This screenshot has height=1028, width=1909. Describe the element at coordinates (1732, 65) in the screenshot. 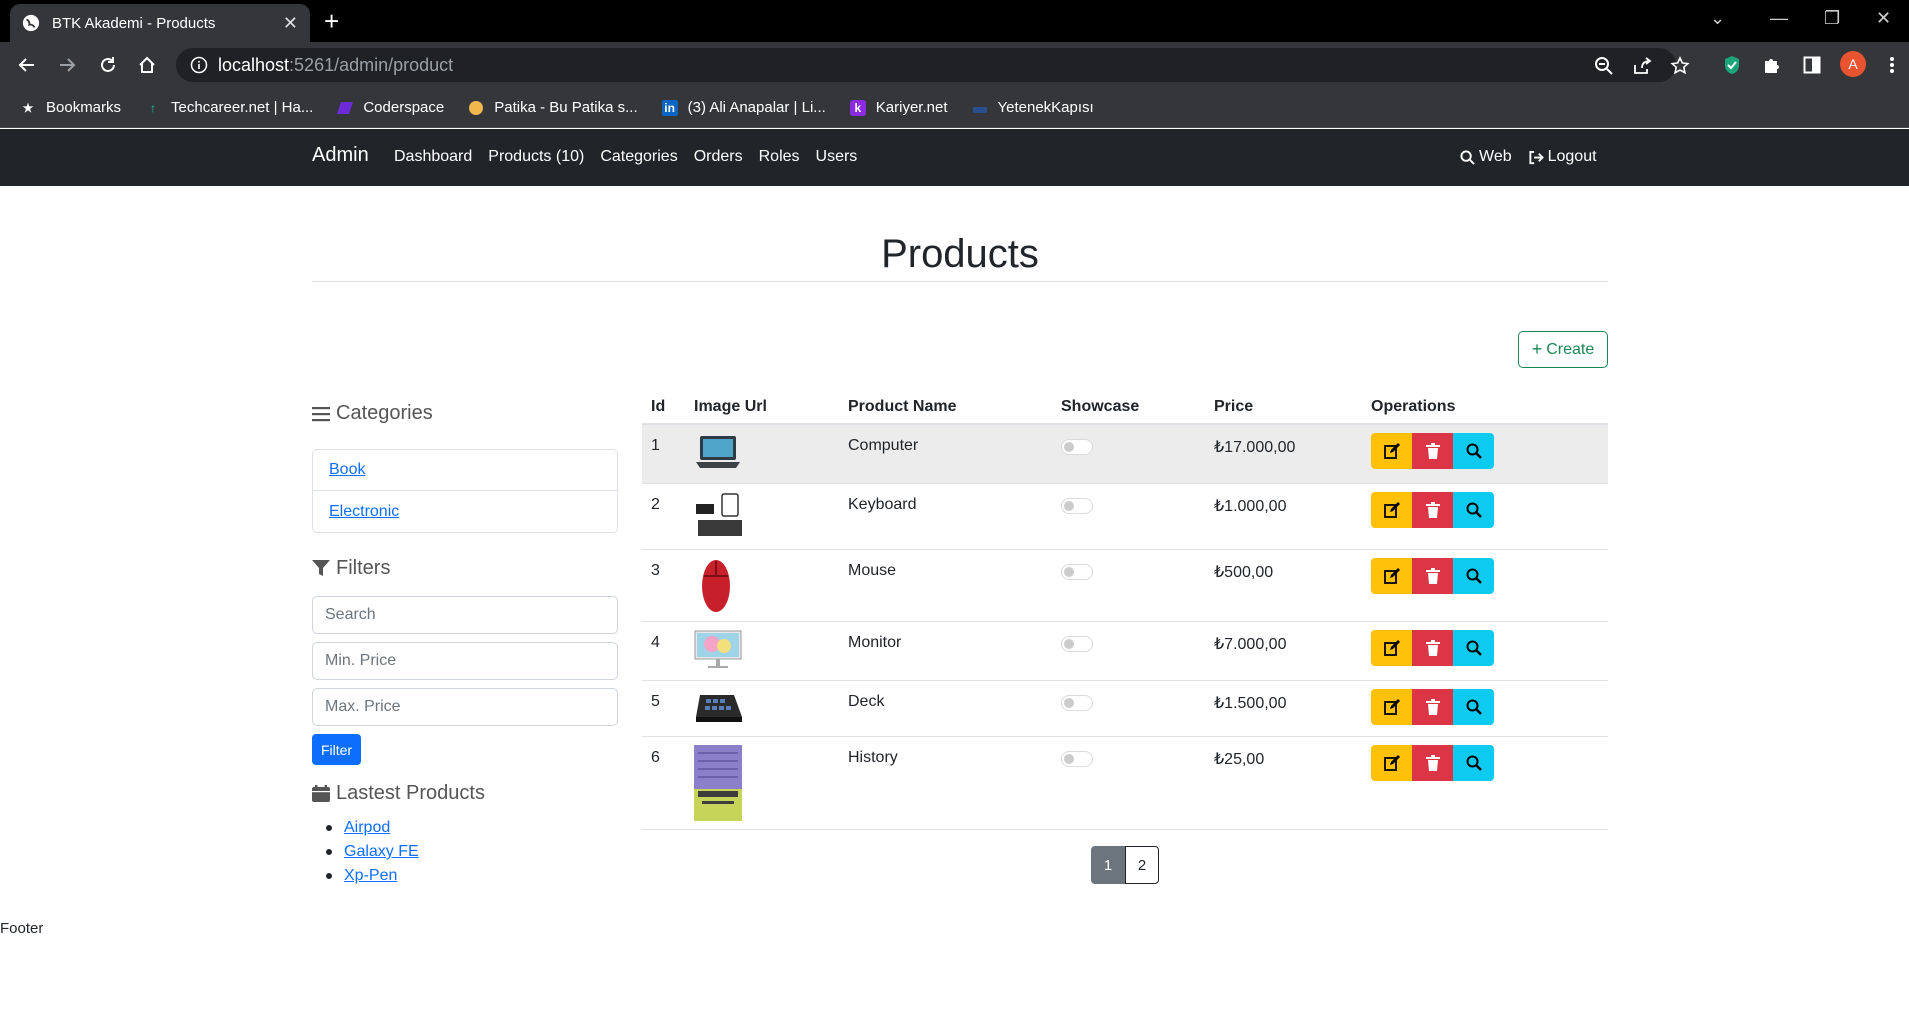

I see `shield-extension-icon` at that location.